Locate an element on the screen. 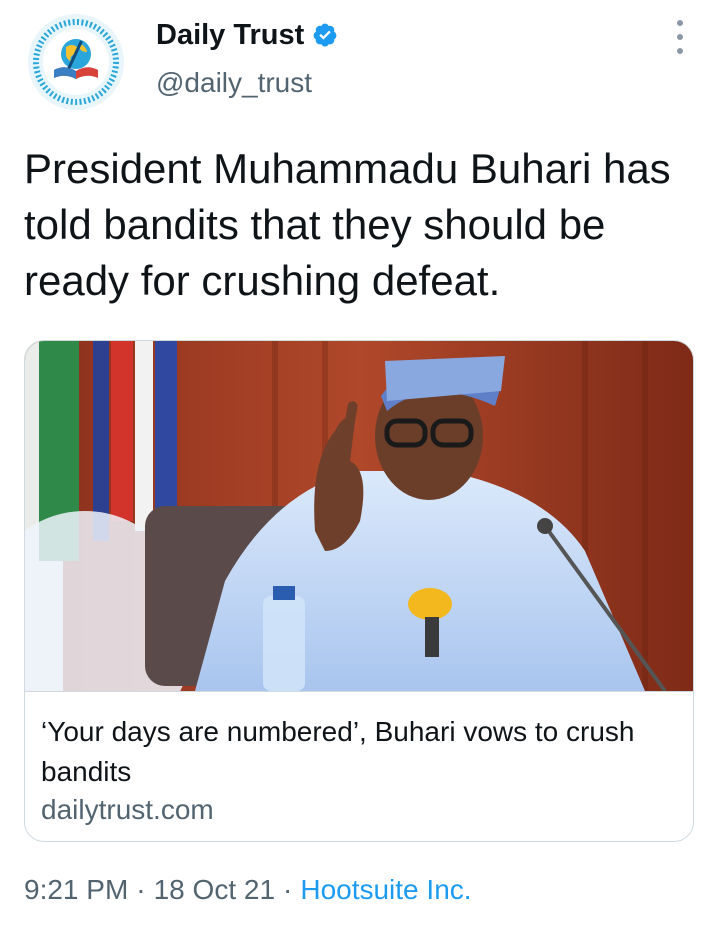 The width and height of the screenshot is (720, 933). tweet-time: 9:21 PM is located at coordinates (76, 889).